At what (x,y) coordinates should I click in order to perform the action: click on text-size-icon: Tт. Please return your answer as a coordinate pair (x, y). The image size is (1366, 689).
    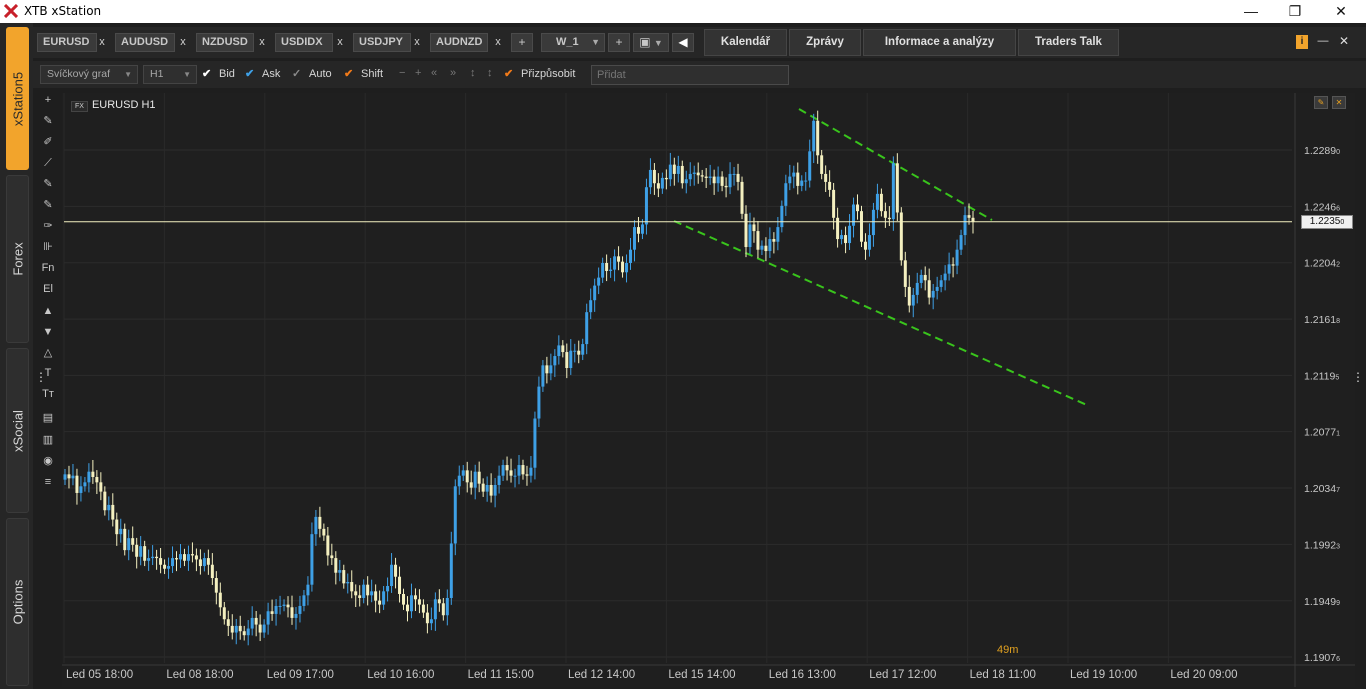
    Looking at the image, I should click on (48, 394).